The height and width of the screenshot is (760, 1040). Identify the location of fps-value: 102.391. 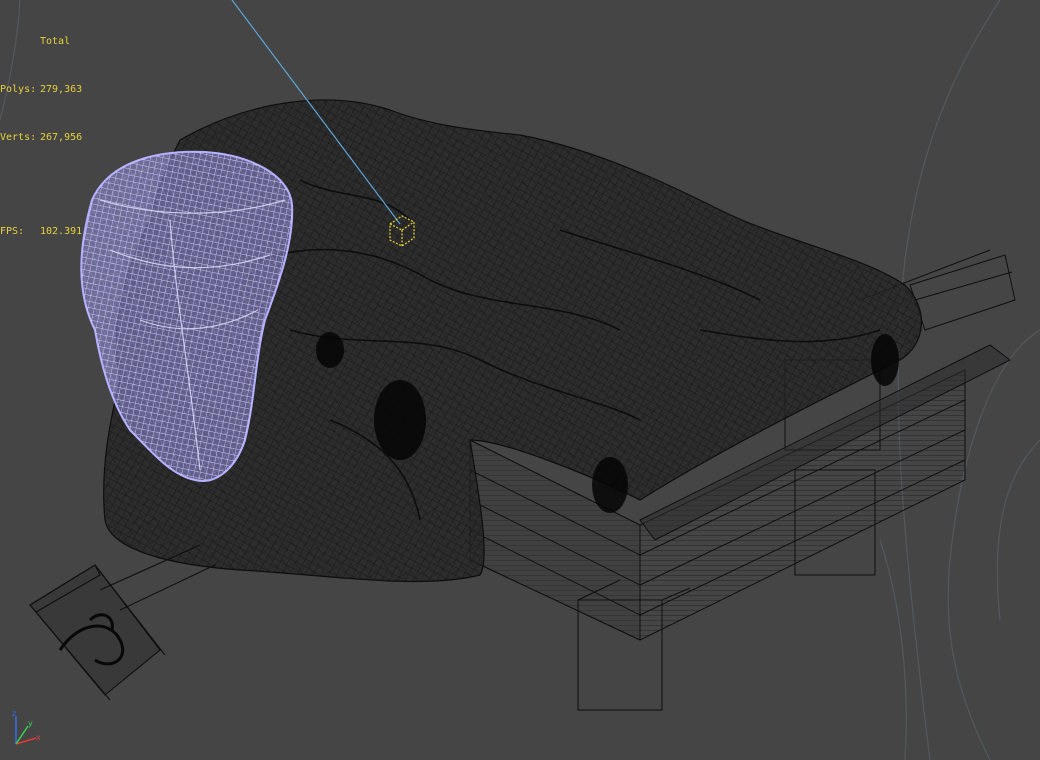
(61, 231).